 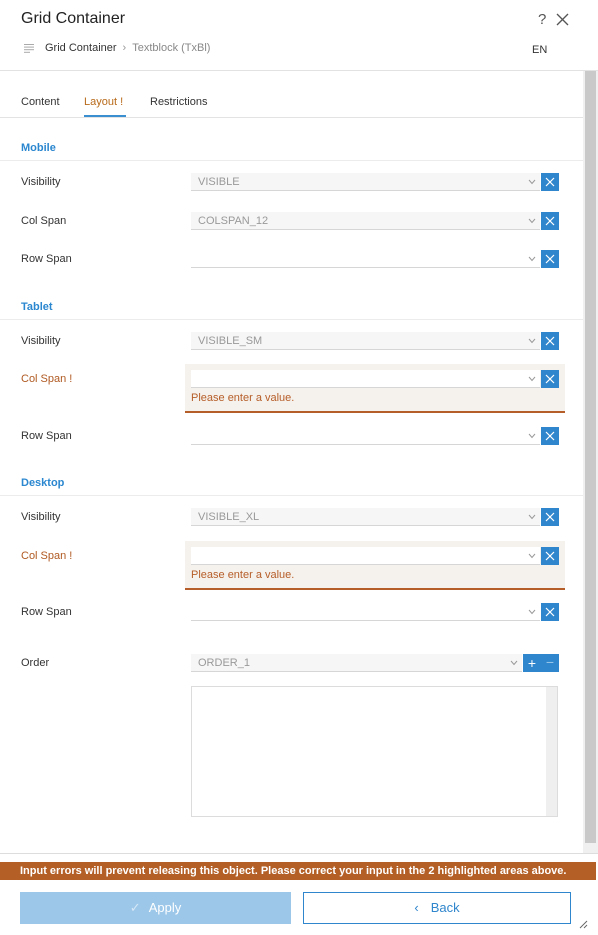 What do you see at coordinates (550, 663) in the screenshot?
I see `remove-button: −` at bounding box center [550, 663].